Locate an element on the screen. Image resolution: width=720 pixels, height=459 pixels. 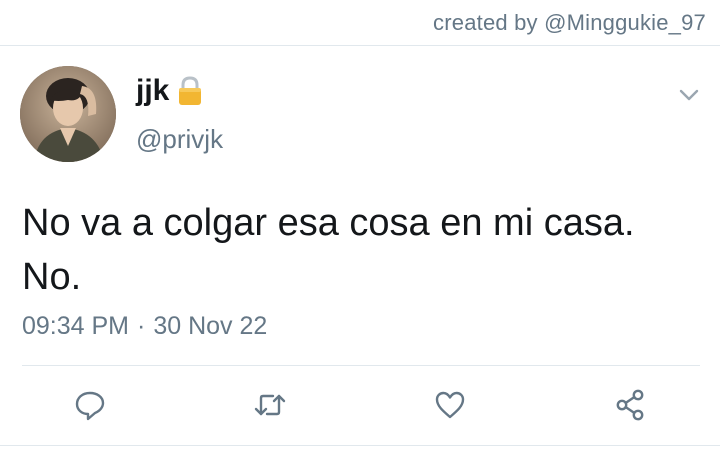
watermark-bar: created by @Minggukie_97 is located at coordinates (360, 23).